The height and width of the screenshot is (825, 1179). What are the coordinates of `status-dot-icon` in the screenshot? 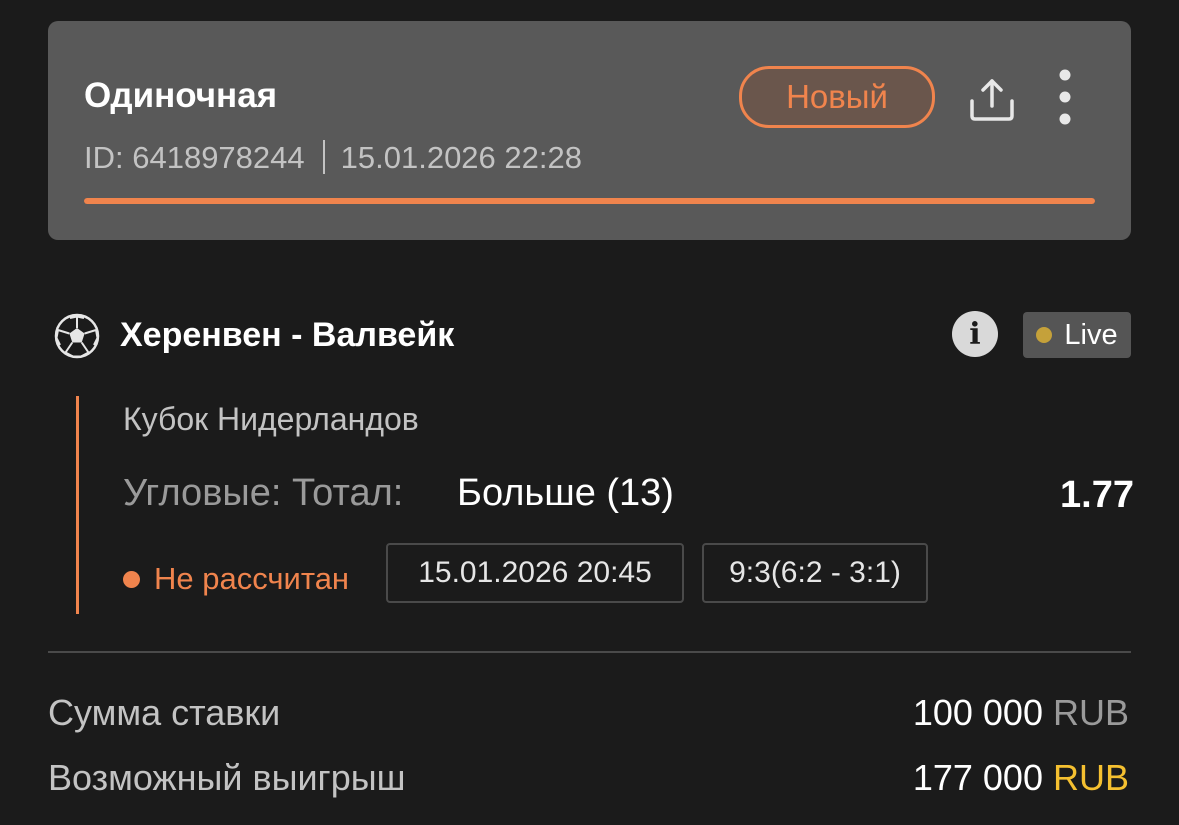 It's located at (131, 579).